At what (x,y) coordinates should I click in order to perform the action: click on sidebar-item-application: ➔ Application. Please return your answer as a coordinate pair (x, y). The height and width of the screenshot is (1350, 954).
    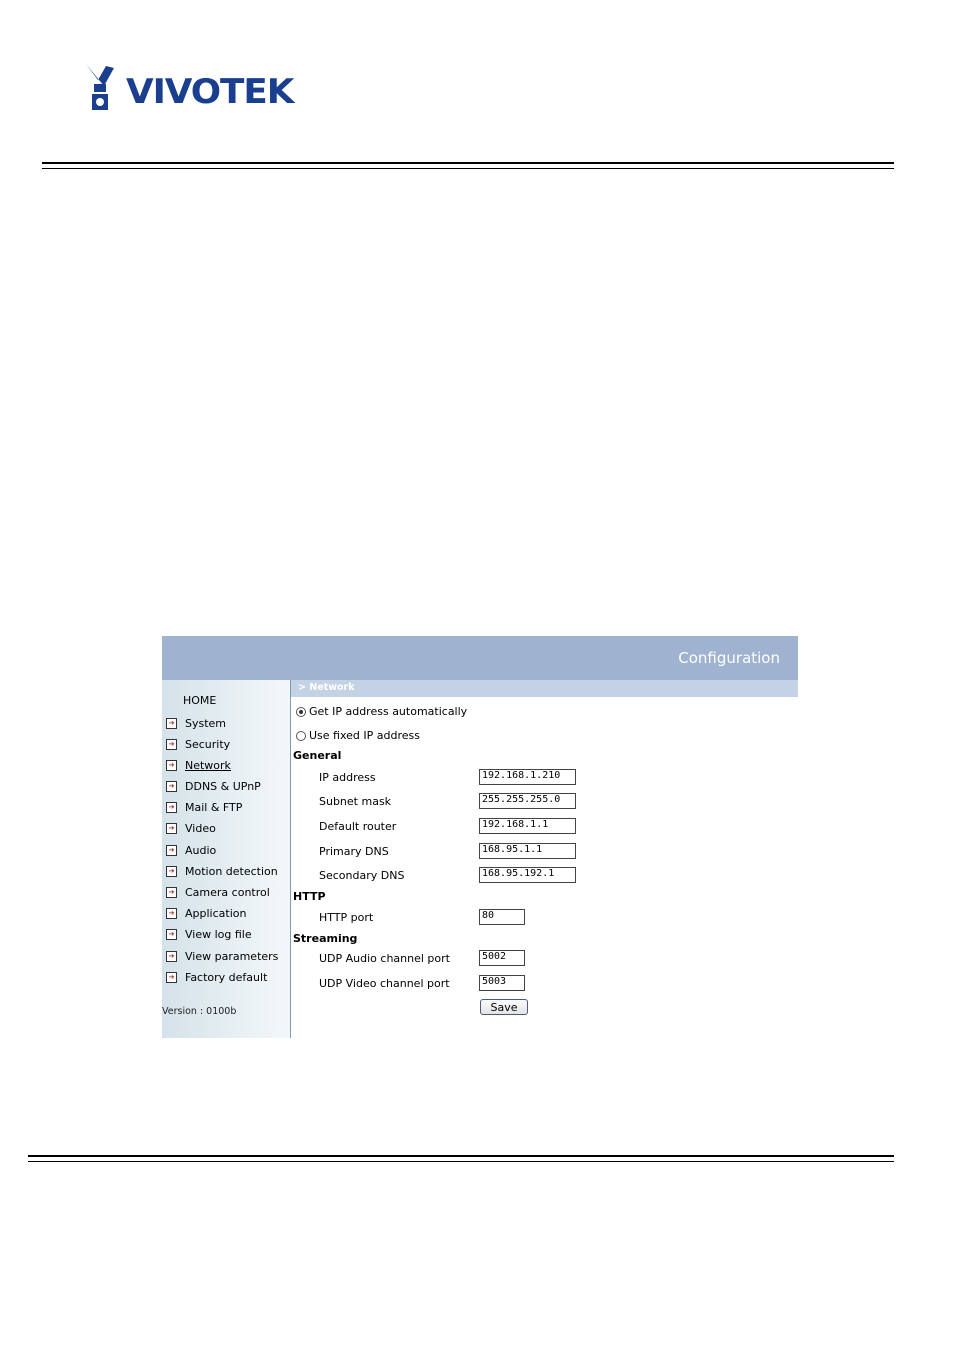
    Looking at the image, I should click on (206, 913).